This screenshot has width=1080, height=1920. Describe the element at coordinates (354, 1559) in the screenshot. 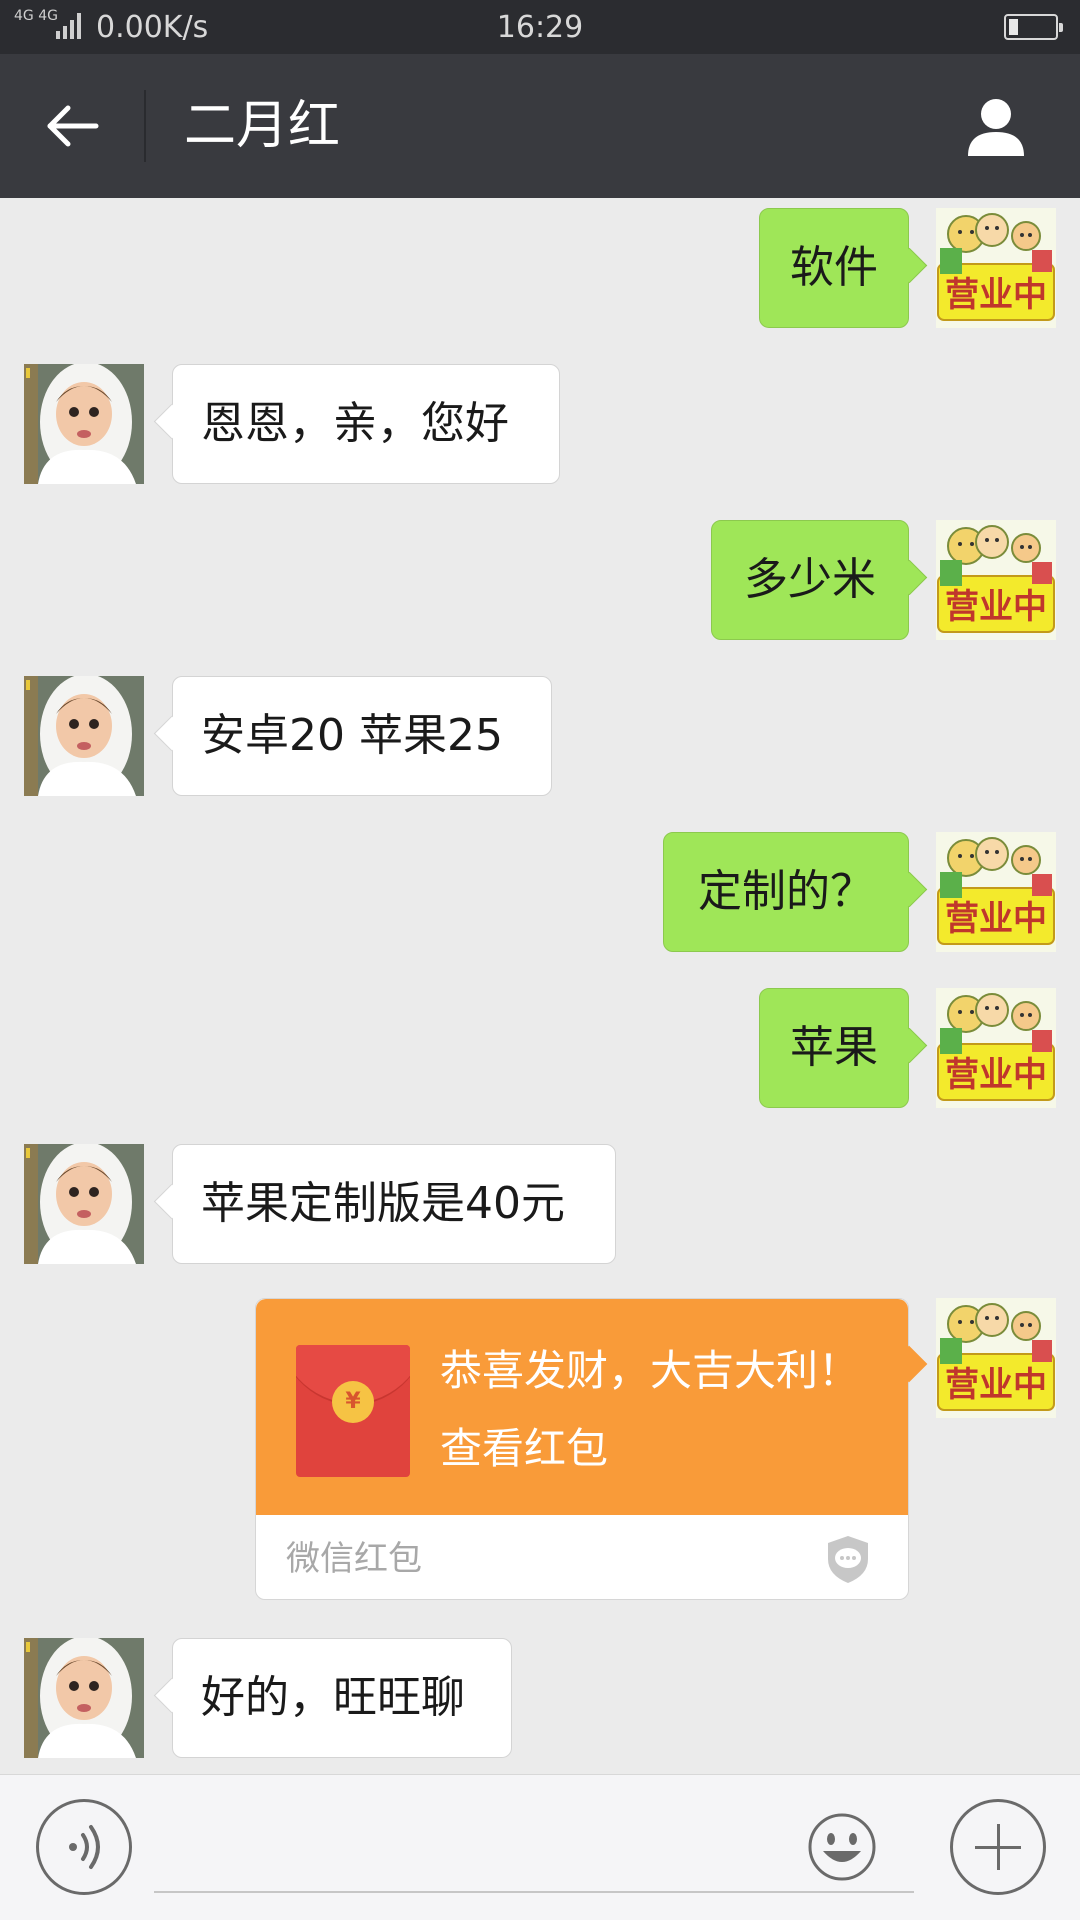

I see `red-packet-label: 微信红包` at that location.